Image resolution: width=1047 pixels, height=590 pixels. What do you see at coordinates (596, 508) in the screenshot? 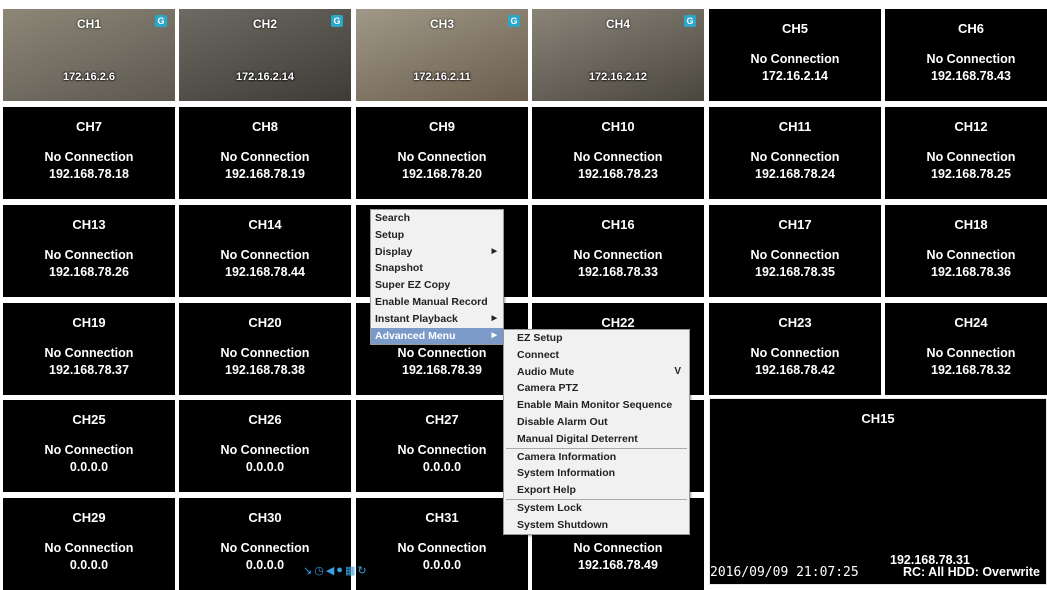
I see `submenu-item: System Lock` at bounding box center [596, 508].